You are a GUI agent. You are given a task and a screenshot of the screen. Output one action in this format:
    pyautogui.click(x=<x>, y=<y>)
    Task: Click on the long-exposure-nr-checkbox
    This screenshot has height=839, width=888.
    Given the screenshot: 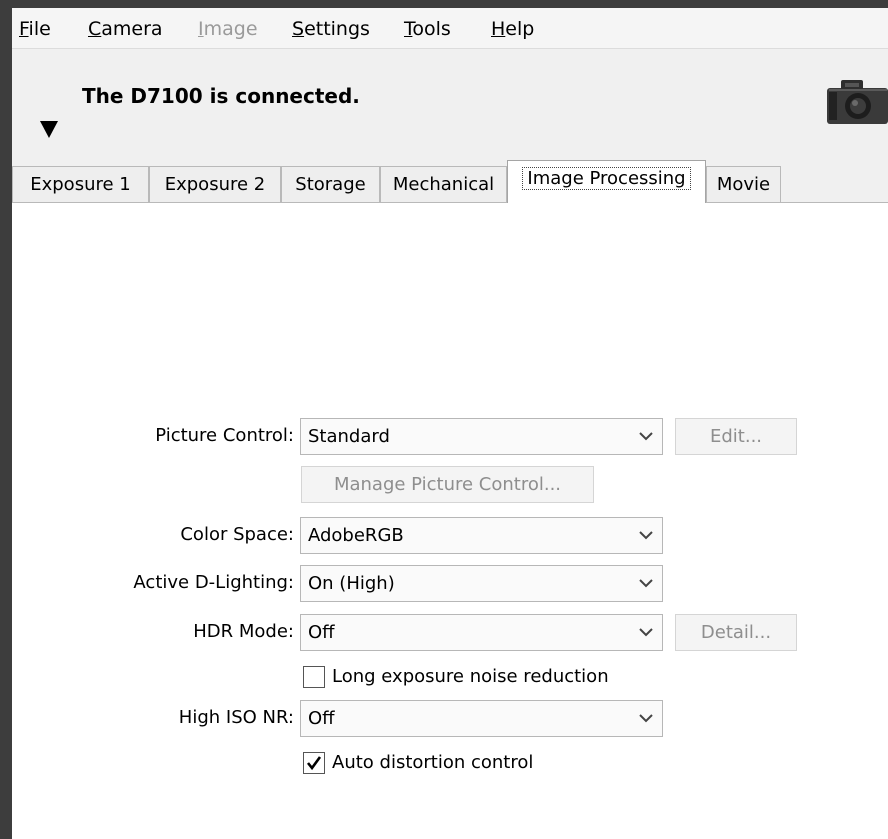 What is the action you would take?
    pyautogui.click(x=314, y=677)
    